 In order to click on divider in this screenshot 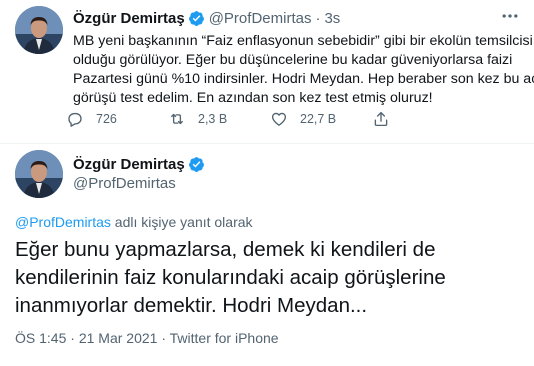, I will do `click(267, 143)`.